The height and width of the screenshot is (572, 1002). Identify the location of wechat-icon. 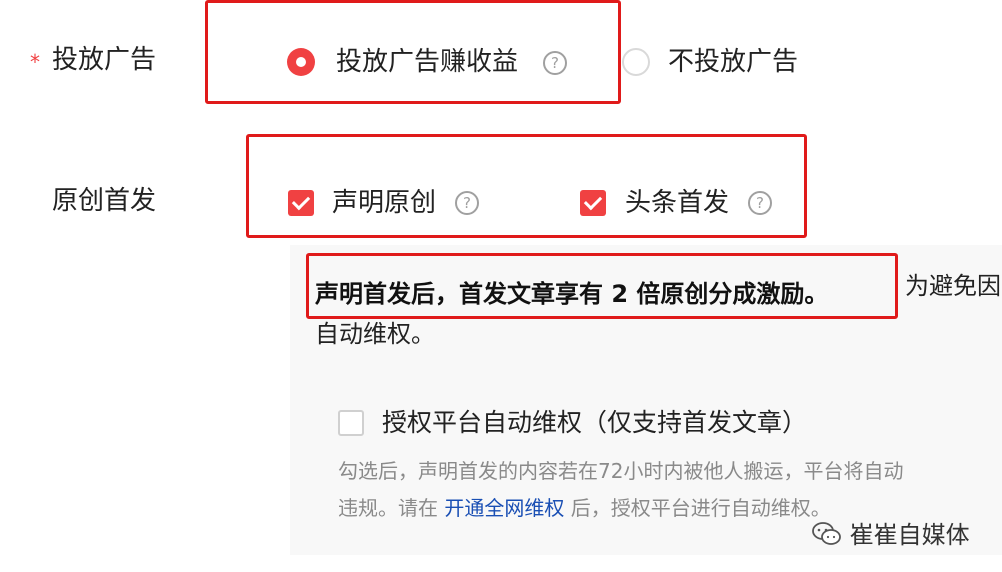
(831, 535).